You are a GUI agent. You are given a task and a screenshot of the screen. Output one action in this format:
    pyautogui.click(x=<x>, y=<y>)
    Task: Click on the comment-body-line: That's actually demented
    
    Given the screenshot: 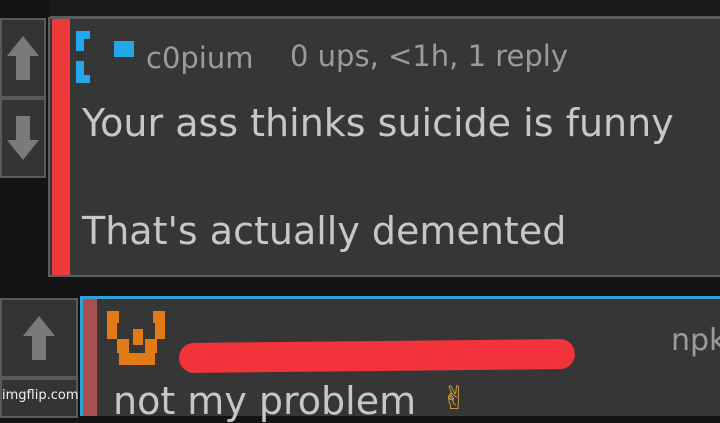 What is the action you would take?
    pyautogui.click(x=324, y=231)
    